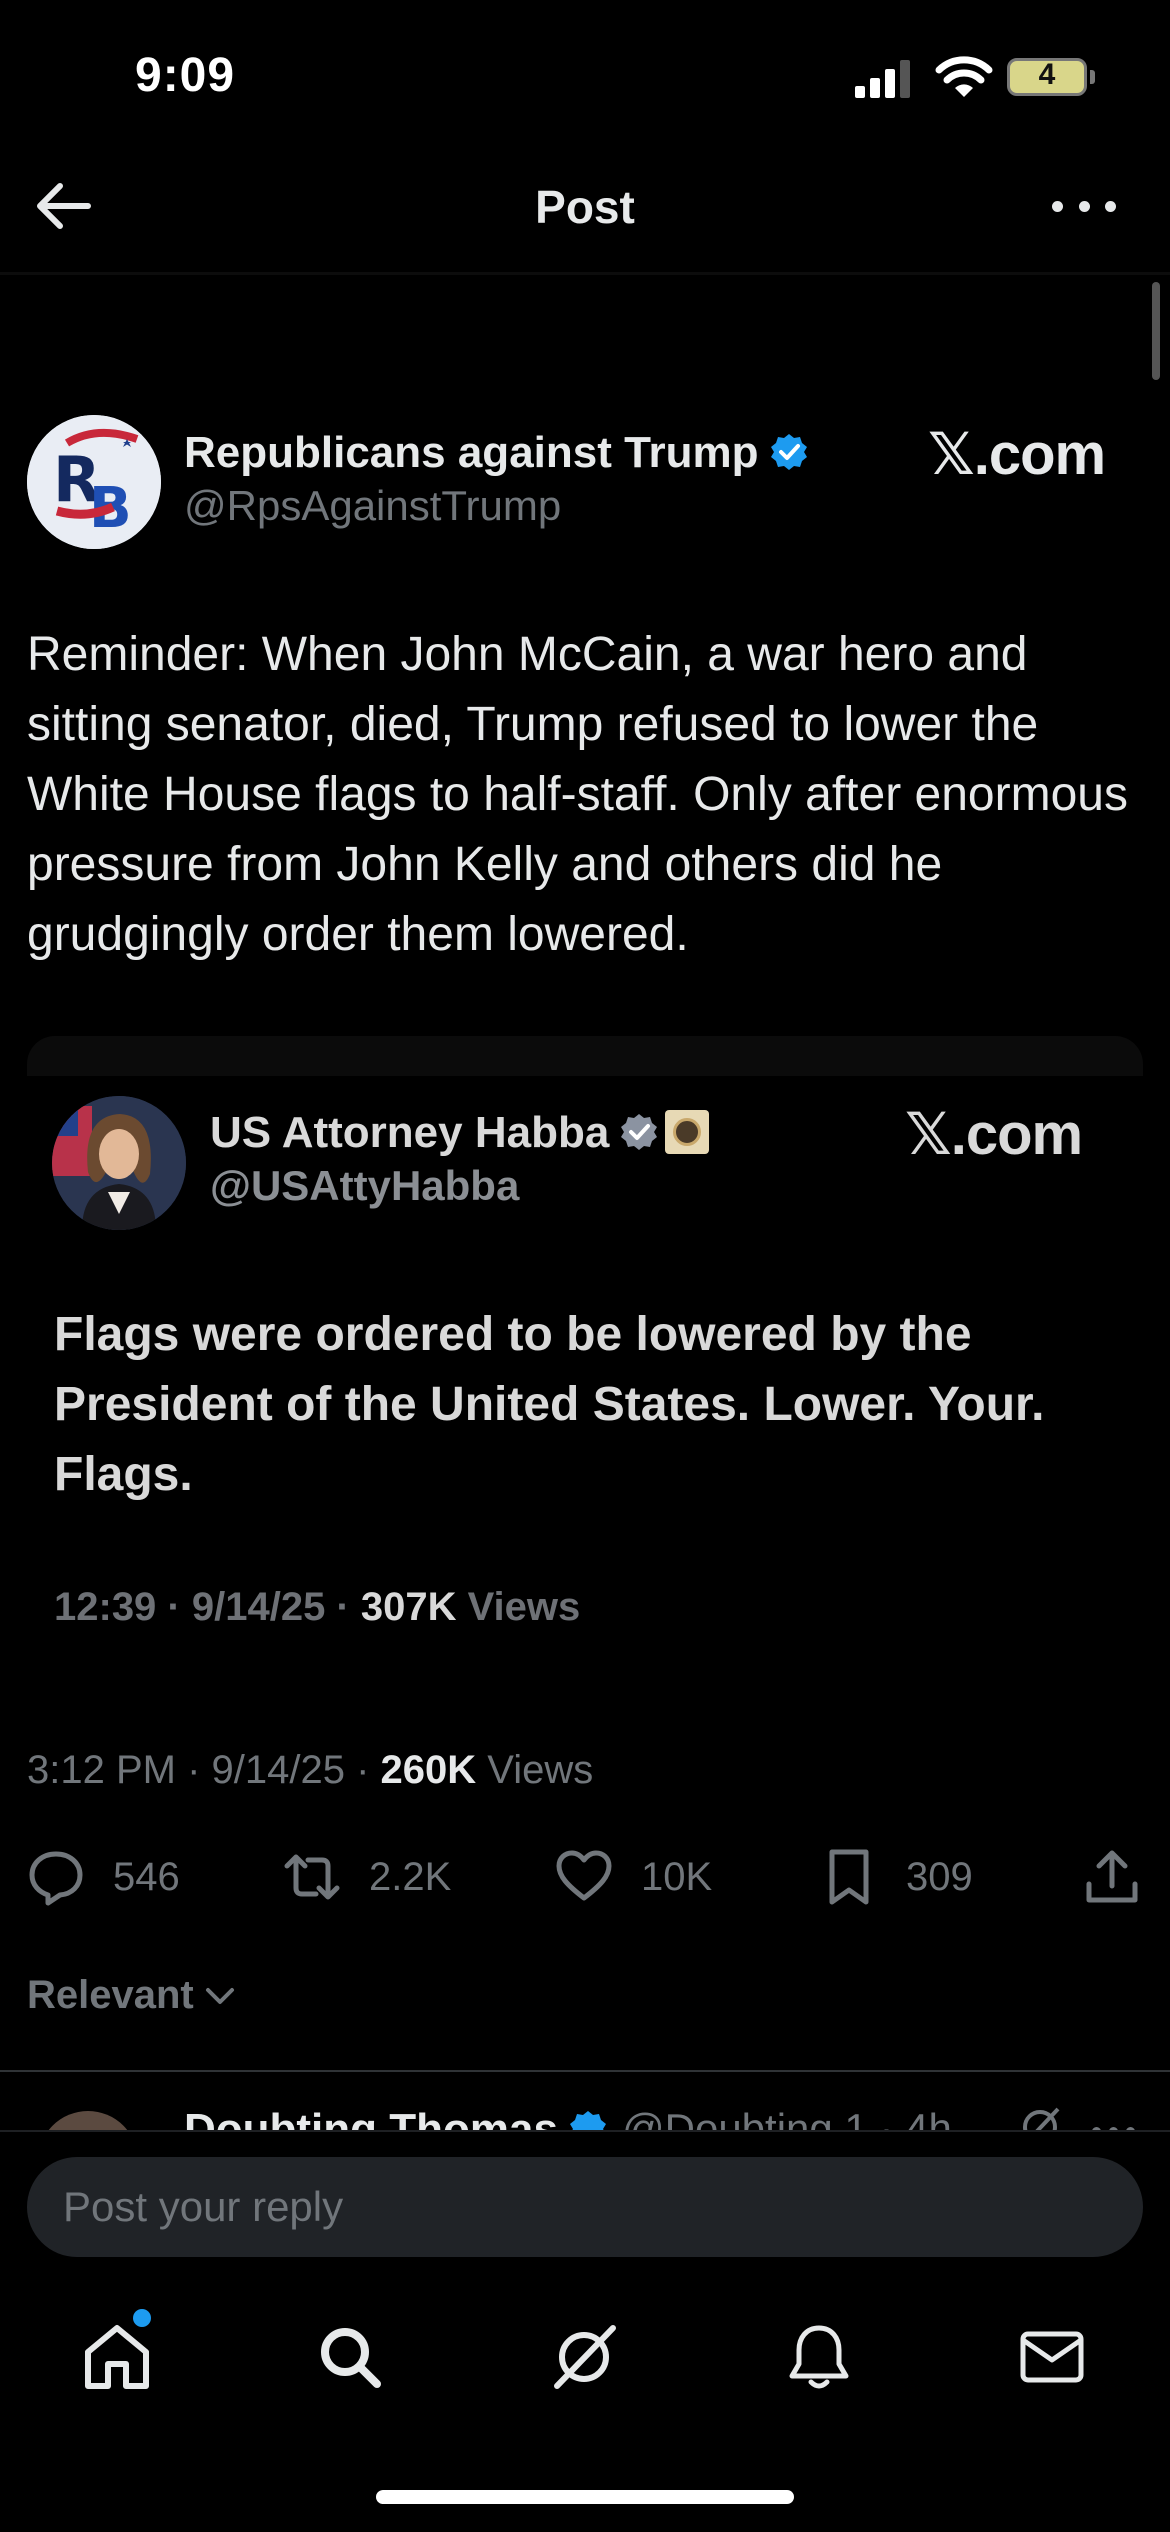 Image resolution: width=1170 pixels, height=2532 pixels. I want to click on mail-icon, so click(1052, 2357).